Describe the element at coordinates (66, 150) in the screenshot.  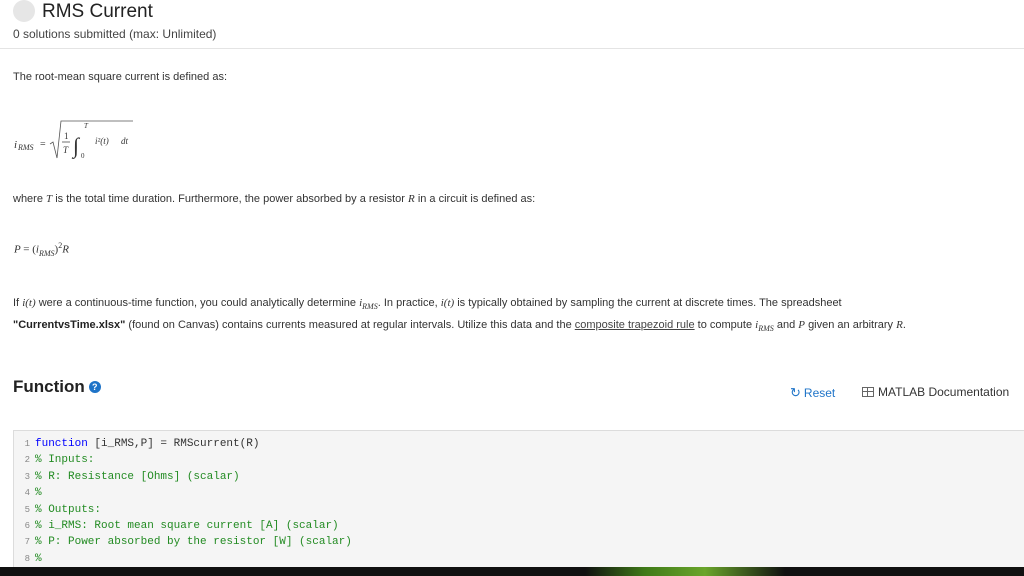
I see `frac-den: T` at that location.